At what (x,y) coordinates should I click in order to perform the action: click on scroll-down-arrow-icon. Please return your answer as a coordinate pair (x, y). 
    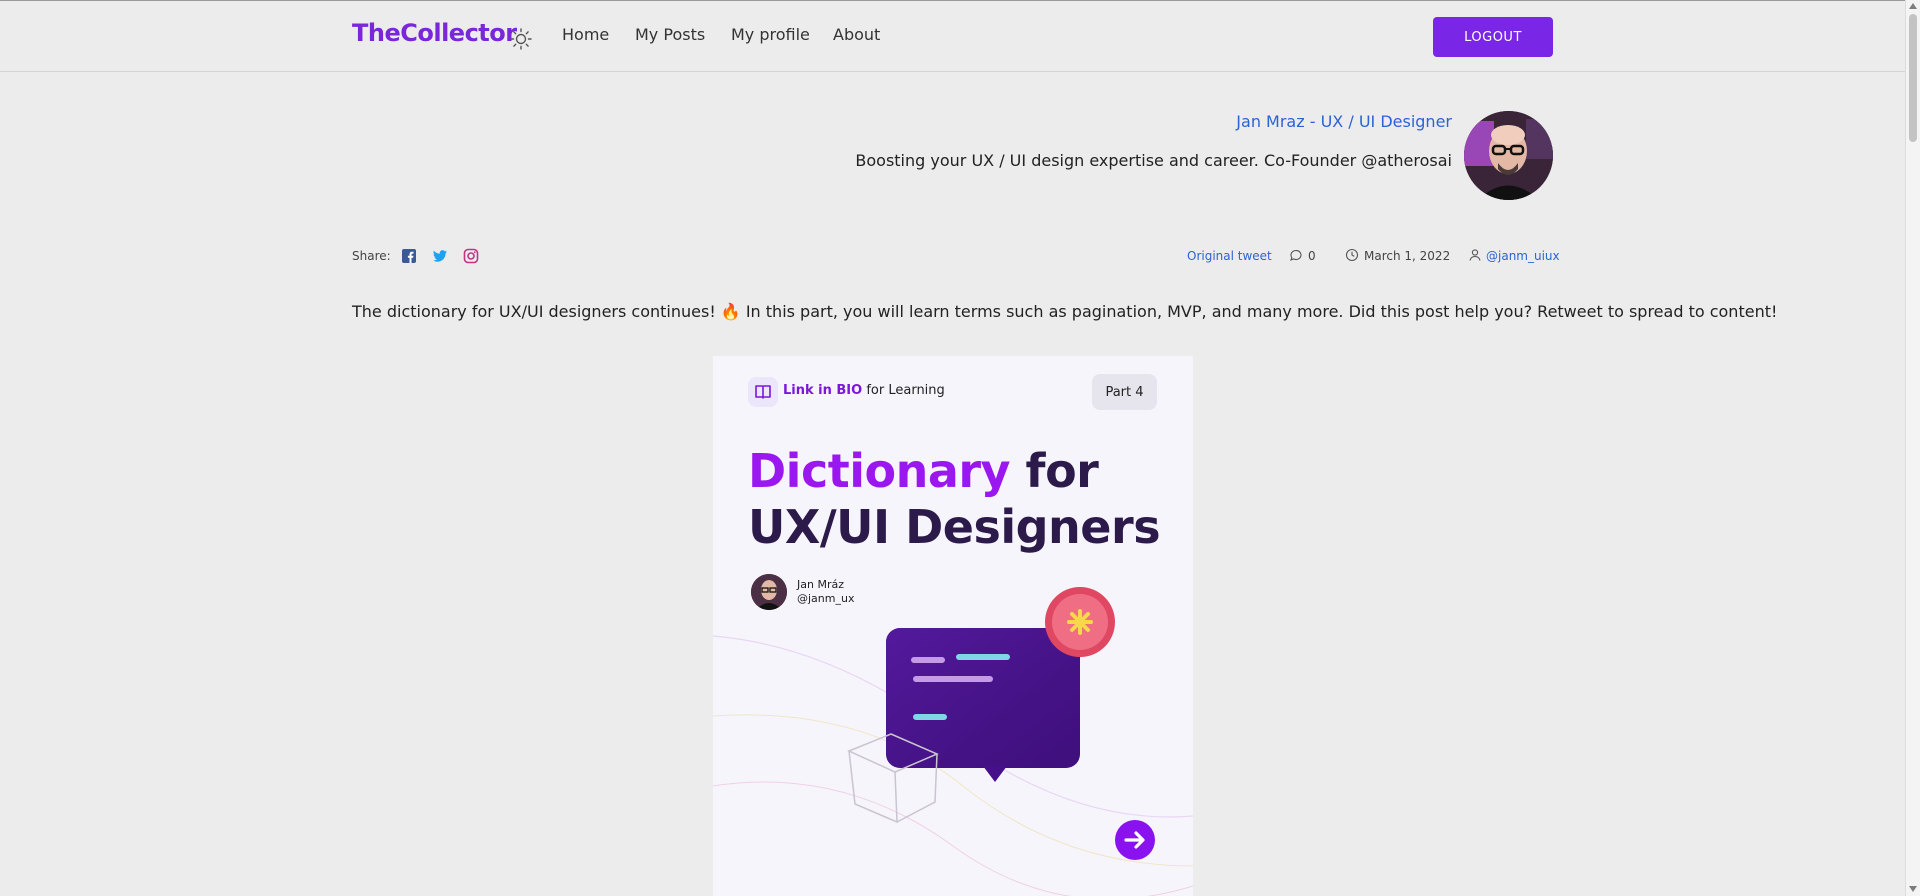
    Looking at the image, I should click on (1913, 889).